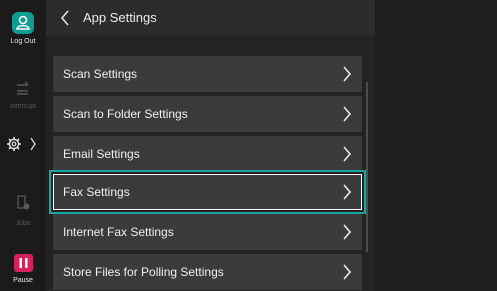  What do you see at coordinates (96, 192) in the screenshot?
I see `list-item-label: Fax Settings` at bounding box center [96, 192].